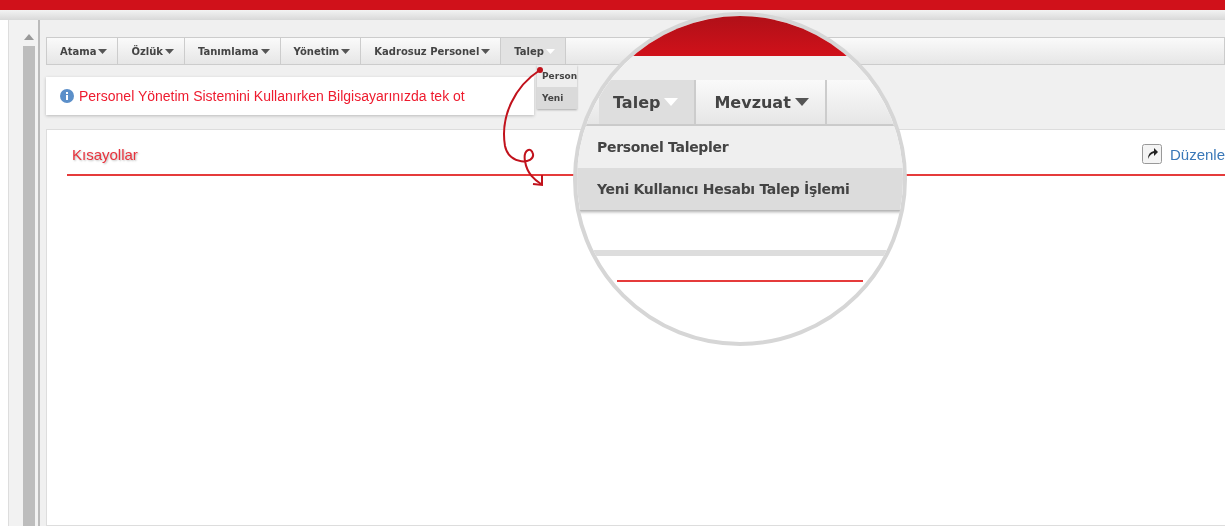 Image resolution: width=1225 pixels, height=526 pixels. Describe the element at coordinates (740, 189) in the screenshot. I see `dropdown-item: Yeni Kullanıcı Hesabı Talep İşlemi` at that location.